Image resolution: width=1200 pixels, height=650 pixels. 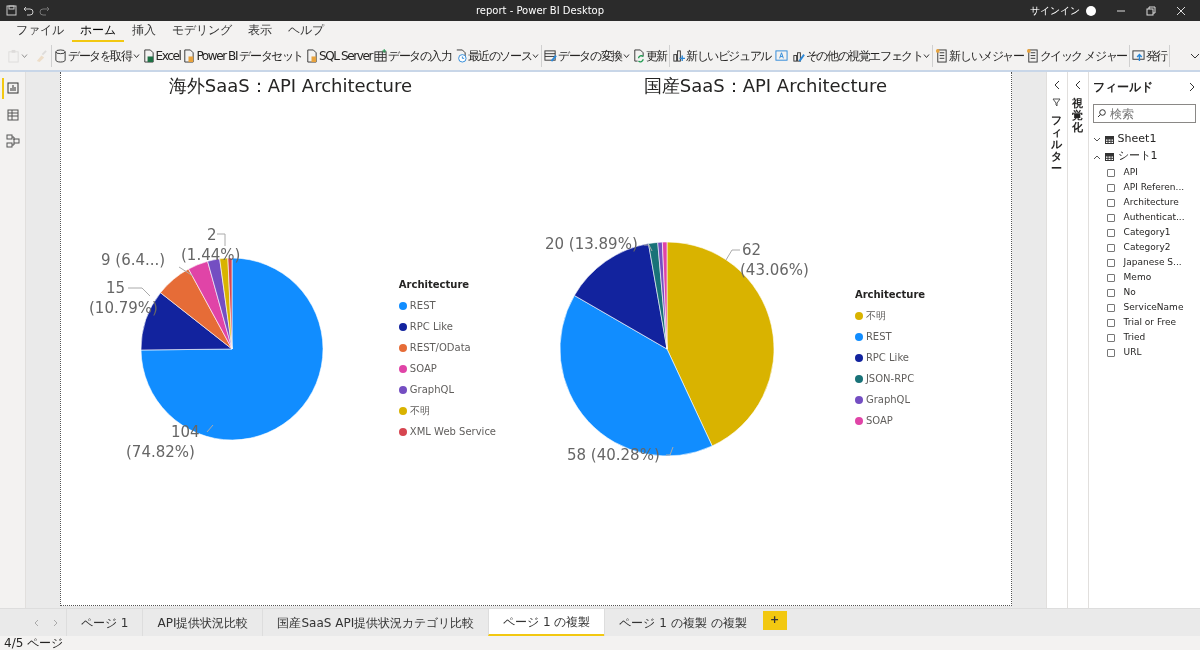 What do you see at coordinates (1153, 307) in the screenshot?
I see `field-name: ServiceName` at bounding box center [1153, 307].